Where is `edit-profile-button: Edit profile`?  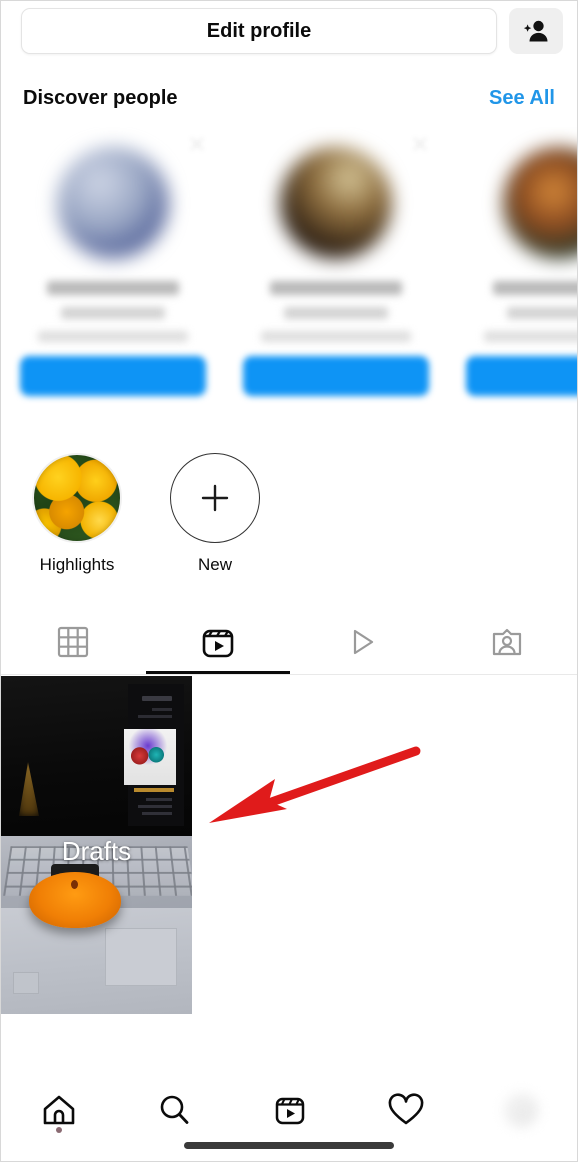 edit-profile-button: Edit profile is located at coordinates (259, 31).